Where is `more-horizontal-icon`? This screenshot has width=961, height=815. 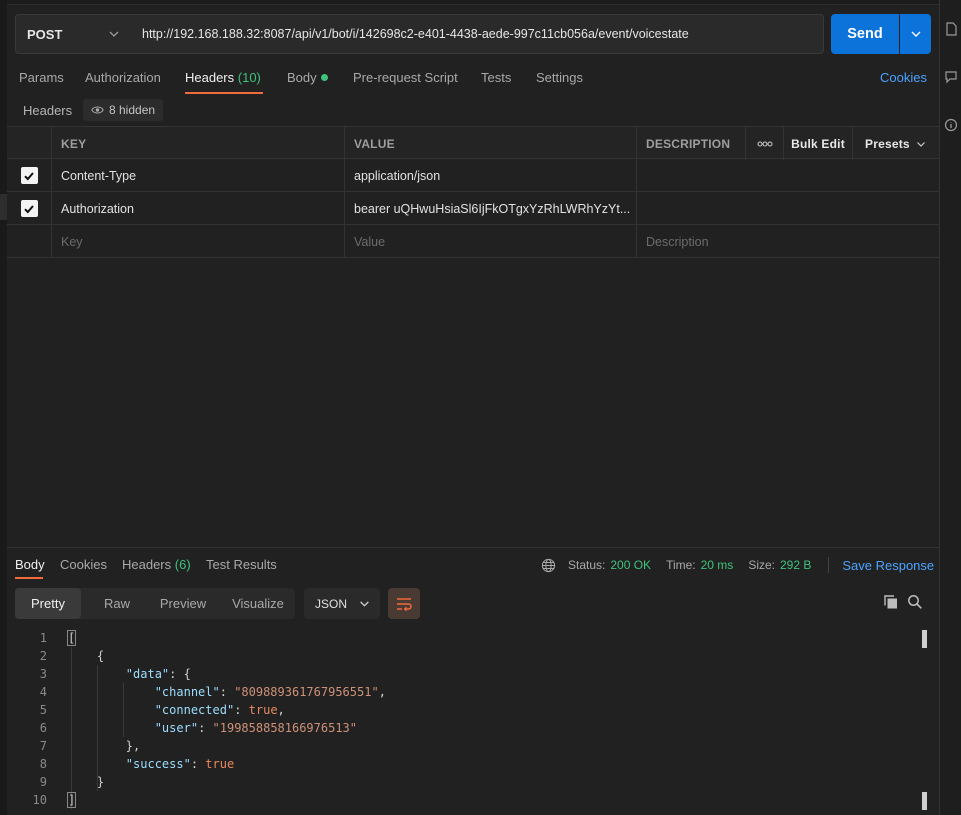 more-horizontal-icon is located at coordinates (764, 143).